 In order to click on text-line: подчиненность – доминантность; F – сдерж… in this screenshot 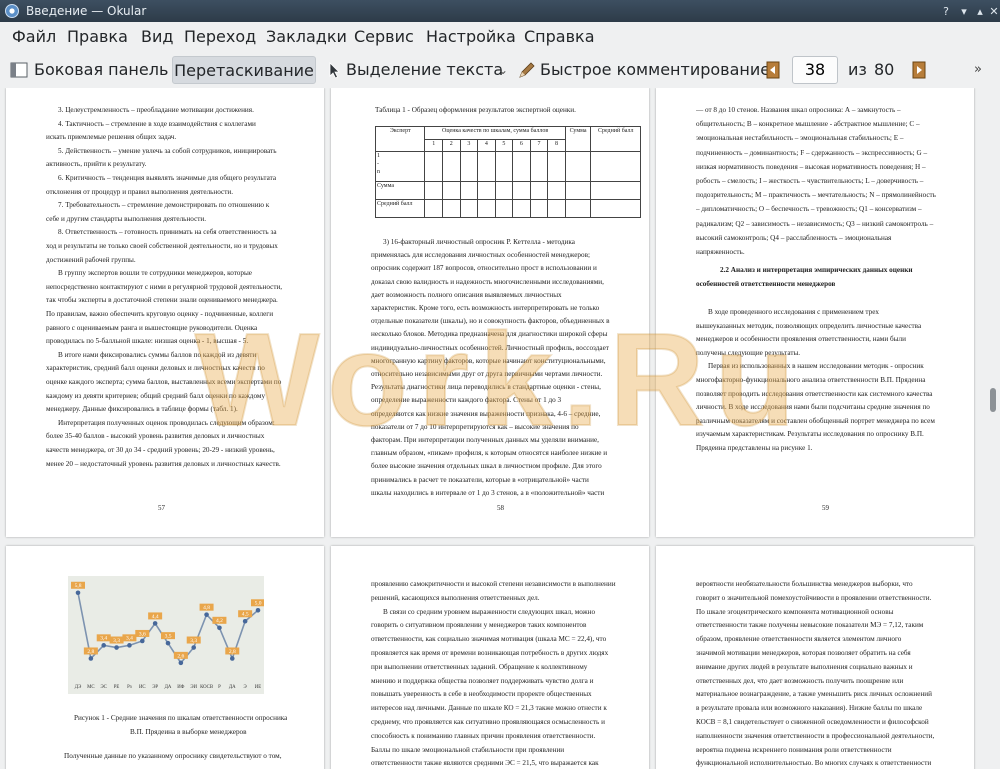, I will do `click(812, 152)`.